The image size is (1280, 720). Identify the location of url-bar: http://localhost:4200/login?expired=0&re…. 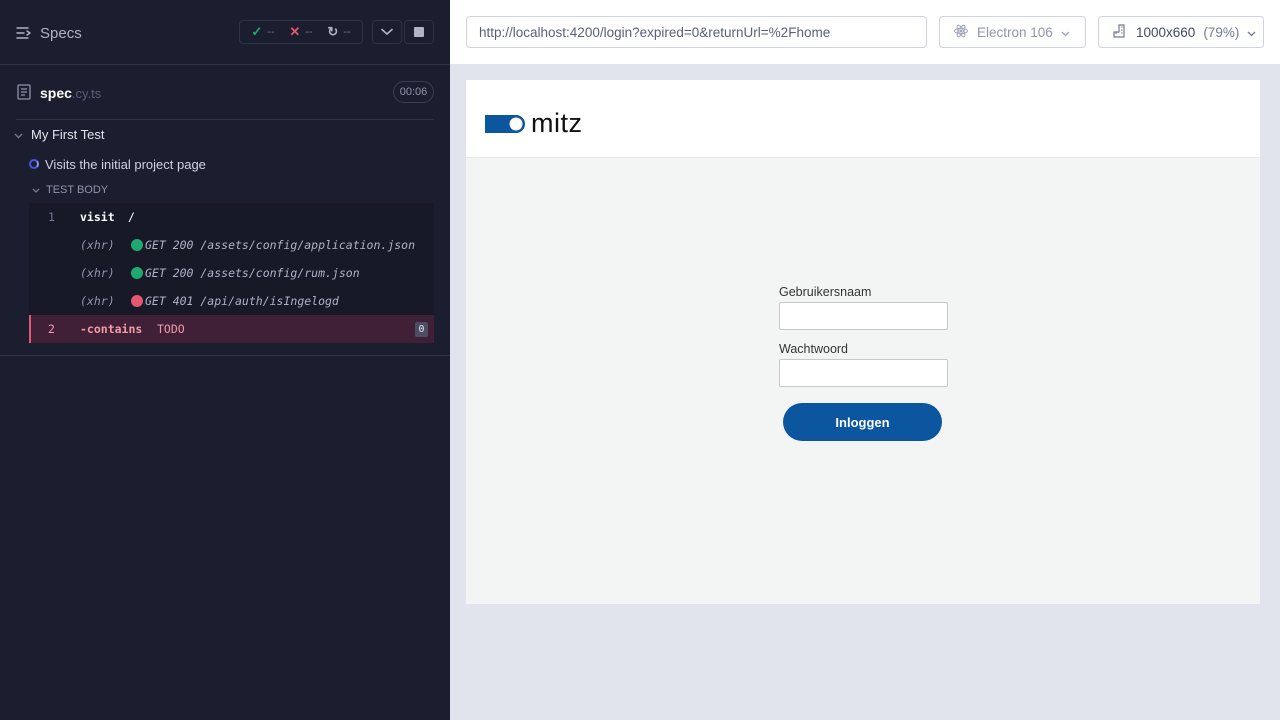
(696, 32).